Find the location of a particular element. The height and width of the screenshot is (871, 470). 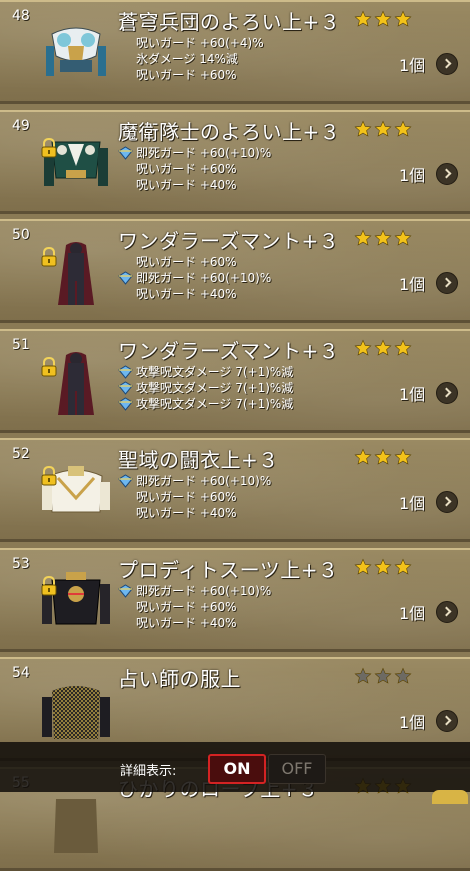

mesh-top-icon is located at coordinates (76, 711).